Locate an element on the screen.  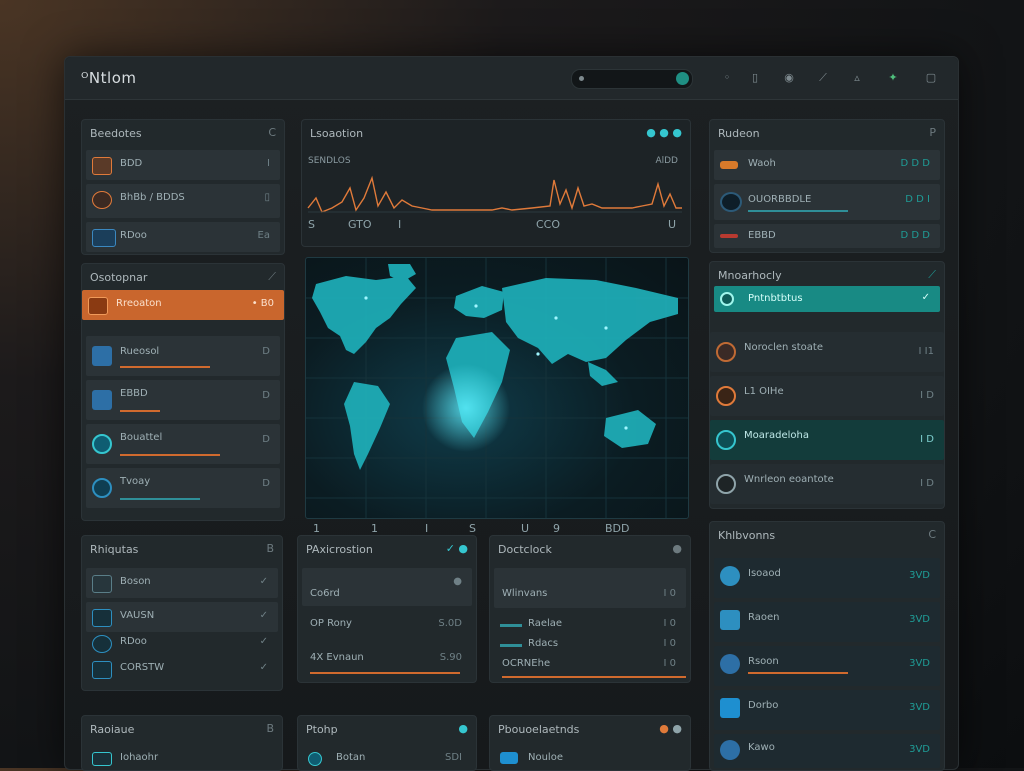
list-item-value: D is located at coordinates (266, 395).